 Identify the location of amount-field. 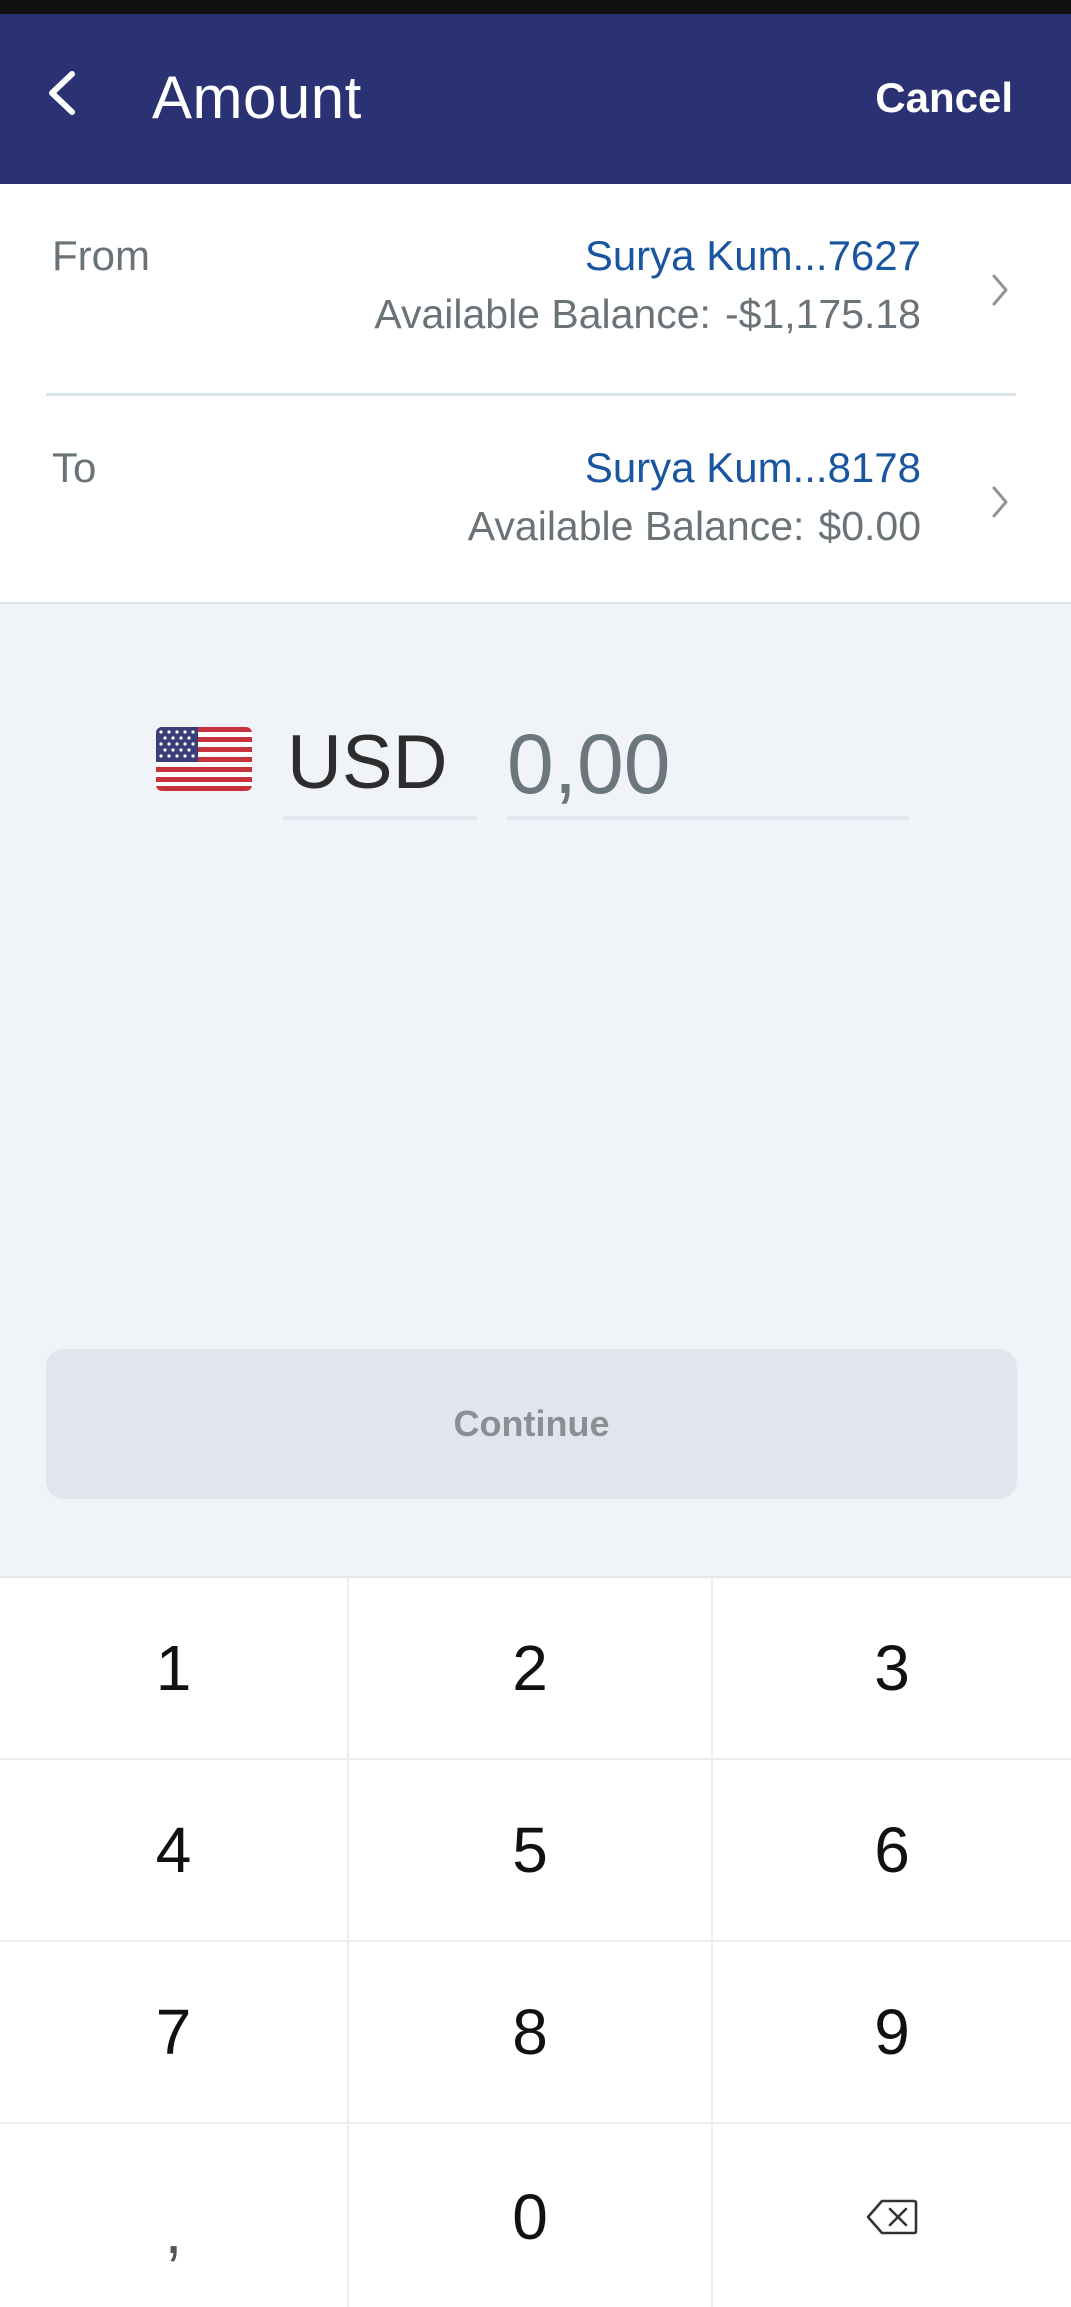
(708, 765).